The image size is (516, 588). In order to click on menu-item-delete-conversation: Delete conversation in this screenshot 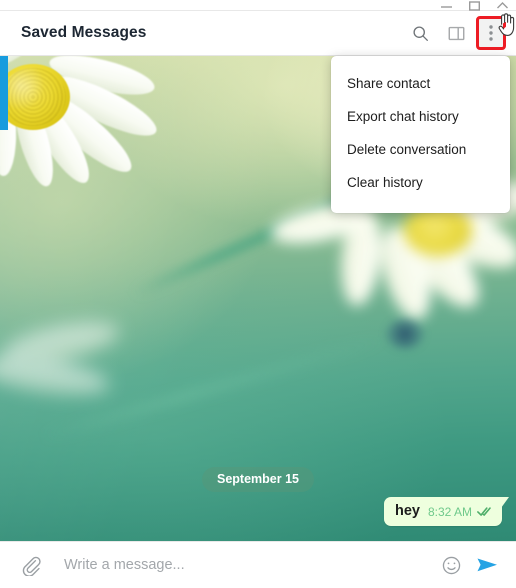, I will do `click(420, 150)`.